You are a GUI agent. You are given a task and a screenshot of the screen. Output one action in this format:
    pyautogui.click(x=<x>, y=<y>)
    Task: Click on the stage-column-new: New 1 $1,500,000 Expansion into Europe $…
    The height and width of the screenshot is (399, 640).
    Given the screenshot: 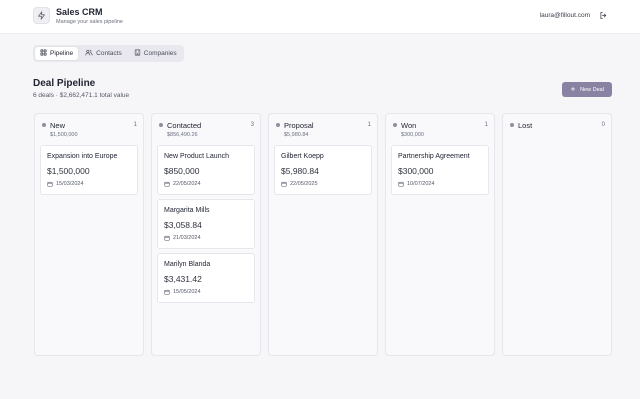 What is the action you would take?
    pyautogui.click(x=89, y=234)
    